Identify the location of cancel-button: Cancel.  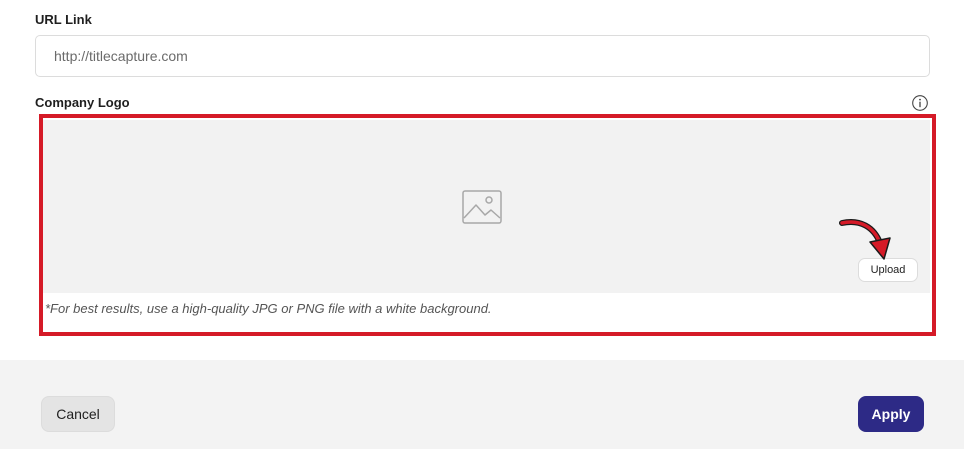
(78, 414).